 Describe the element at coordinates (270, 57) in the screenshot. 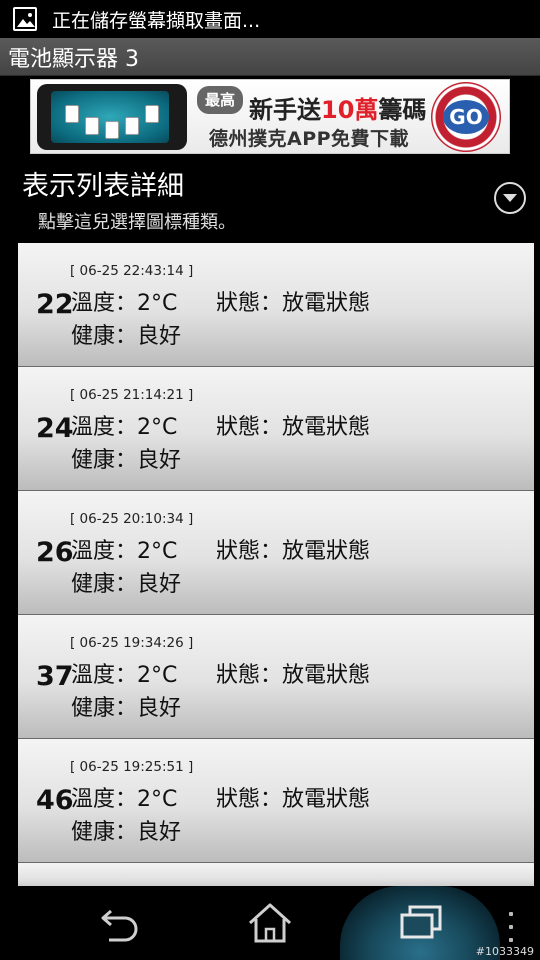

I see `action-bar: 電池顯示器 3` at that location.